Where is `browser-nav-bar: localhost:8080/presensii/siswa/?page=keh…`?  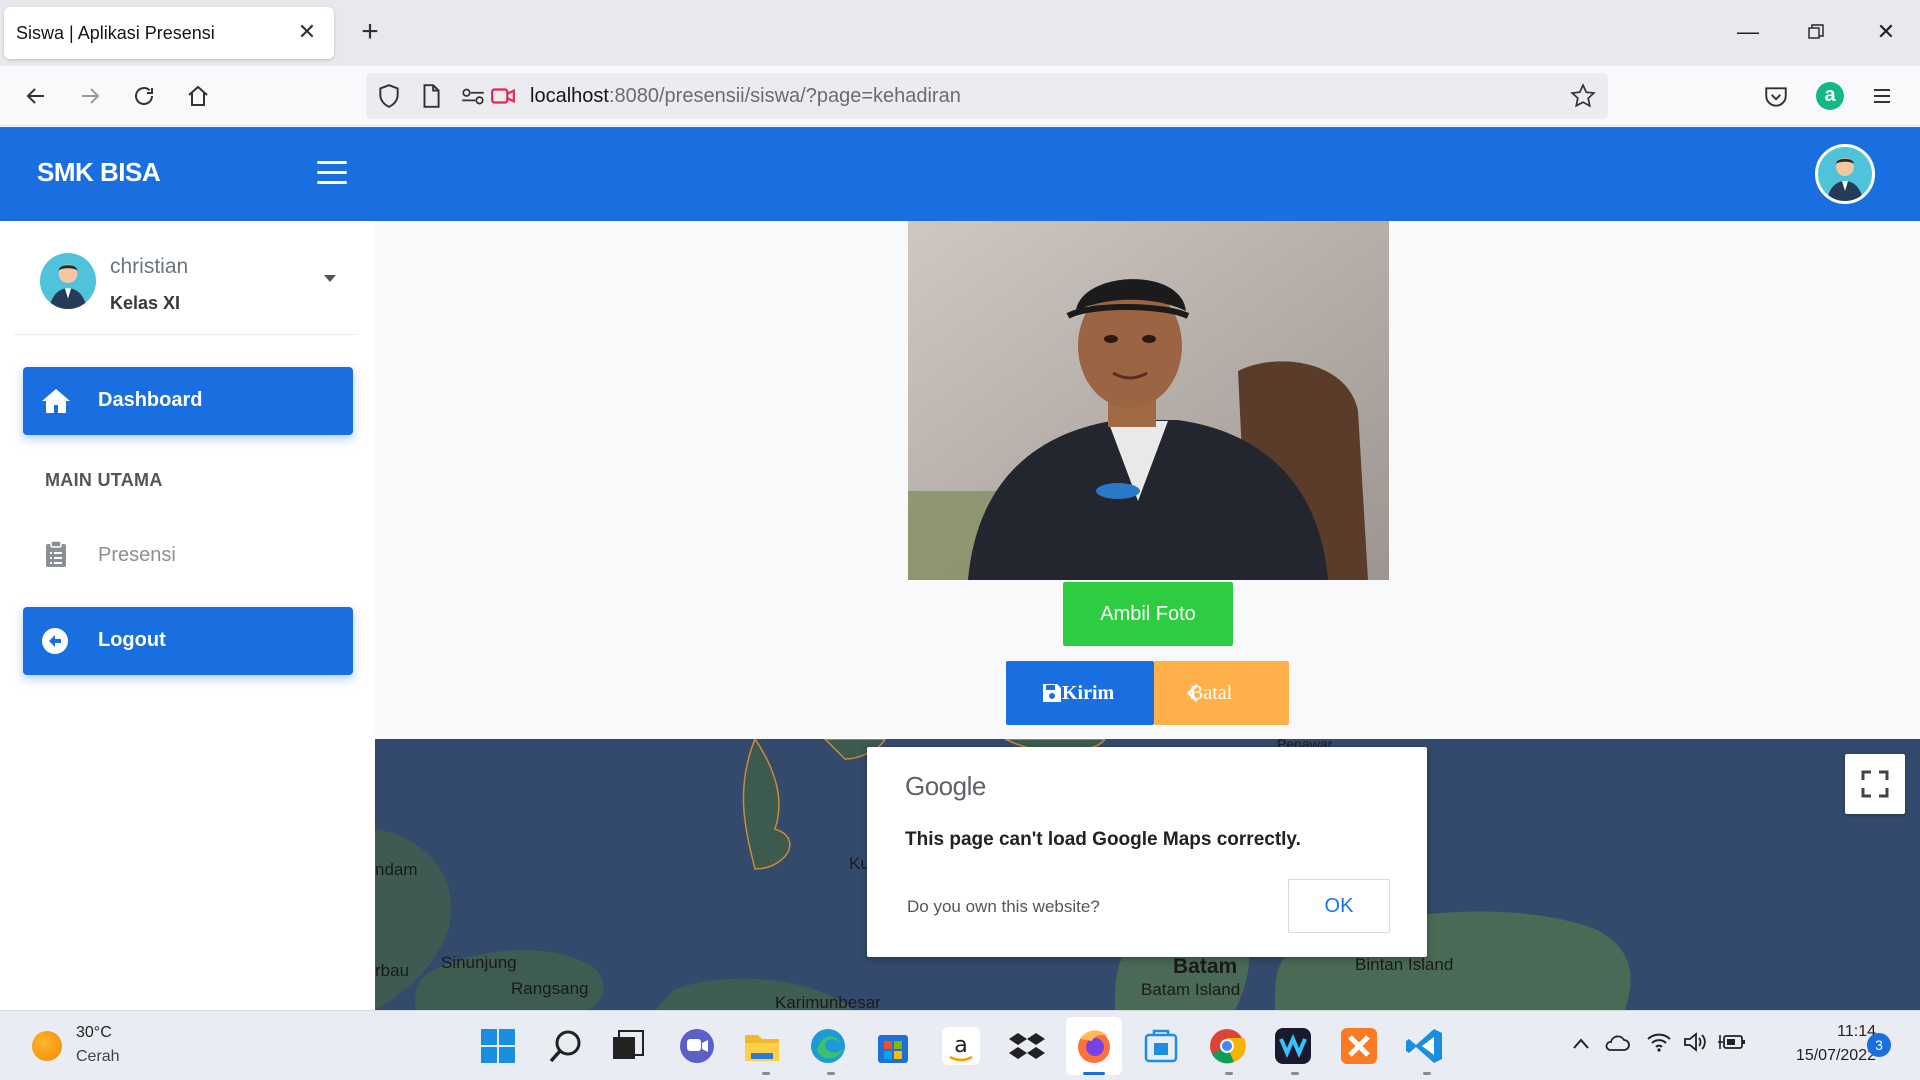 browser-nav-bar: localhost:8080/presensii/siswa/?page=keh… is located at coordinates (960, 96).